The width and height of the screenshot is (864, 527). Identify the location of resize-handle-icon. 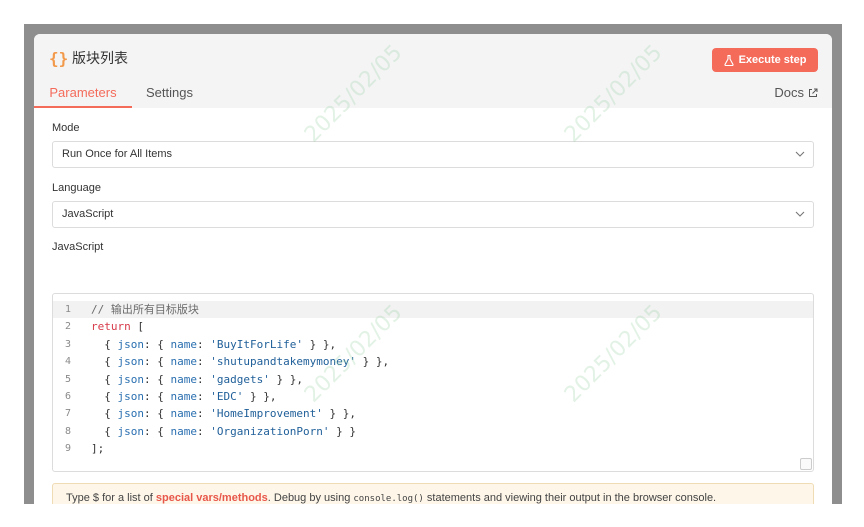
(806, 464).